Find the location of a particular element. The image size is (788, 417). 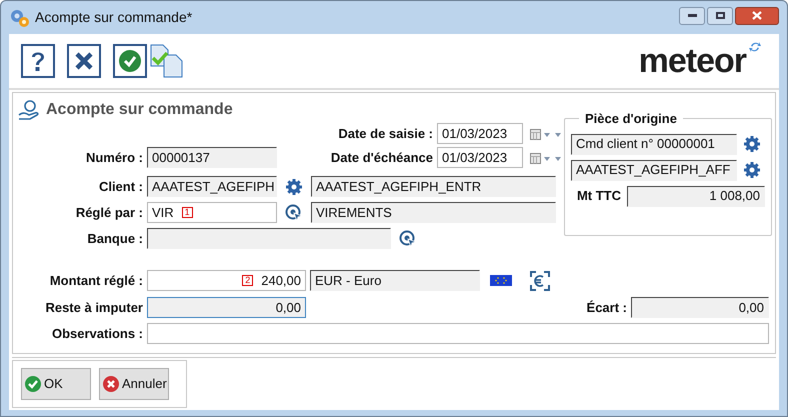

section-title: Acompte sur commande is located at coordinates (139, 110).